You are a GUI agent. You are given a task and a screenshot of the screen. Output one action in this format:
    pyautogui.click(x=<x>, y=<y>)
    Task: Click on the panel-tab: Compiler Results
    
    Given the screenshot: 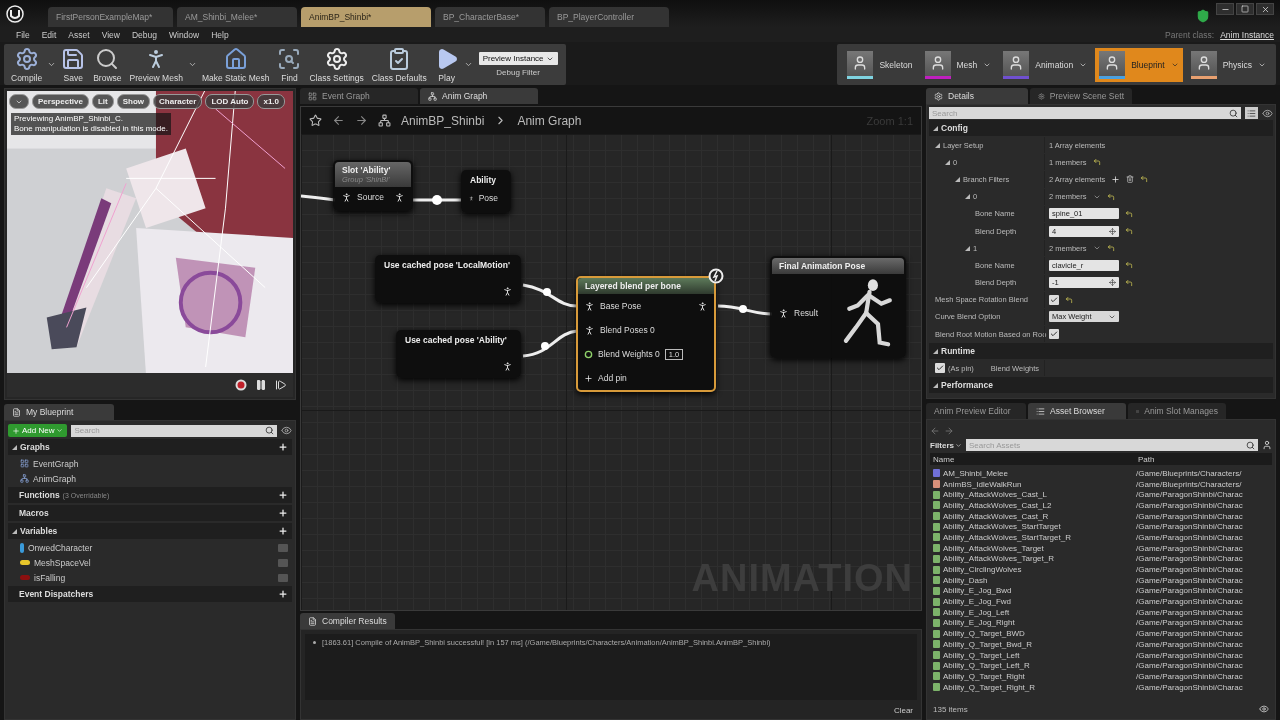 What is the action you would take?
    pyautogui.click(x=347, y=621)
    